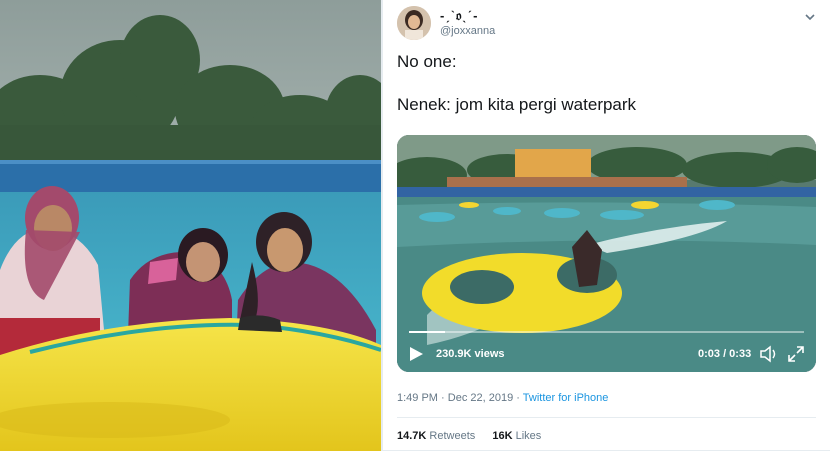 The height and width of the screenshot is (451, 830). I want to click on avatar, so click(414, 23).